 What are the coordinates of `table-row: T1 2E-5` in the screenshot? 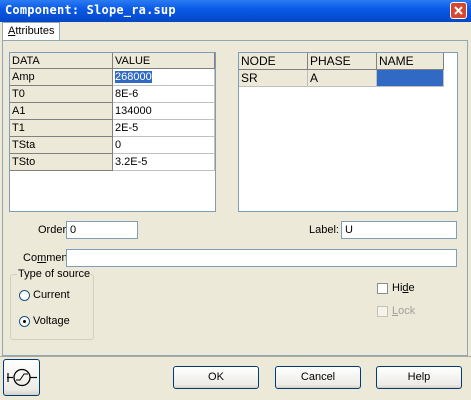 It's located at (112, 128).